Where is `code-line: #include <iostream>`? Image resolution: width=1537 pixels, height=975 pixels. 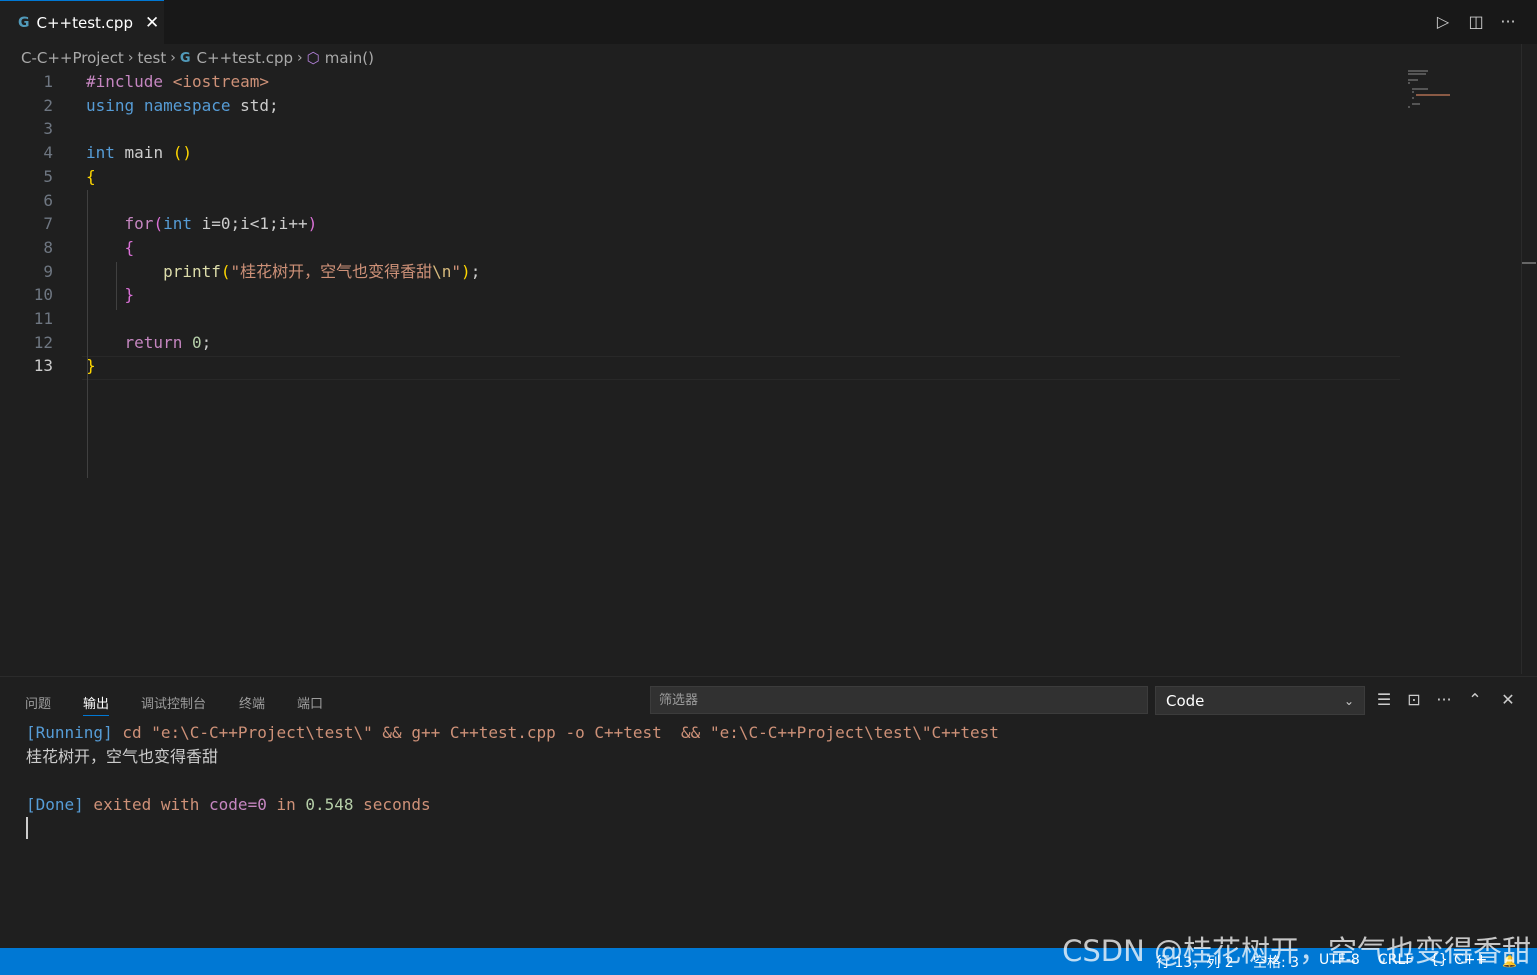
code-line: #include <iostream> is located at coordinates (177, 82).